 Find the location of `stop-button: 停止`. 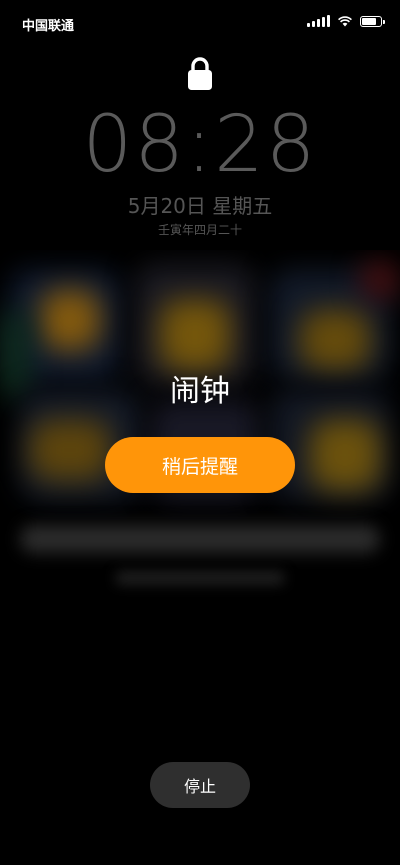

stop-button: 停止 is located at coordinates (200, 785).